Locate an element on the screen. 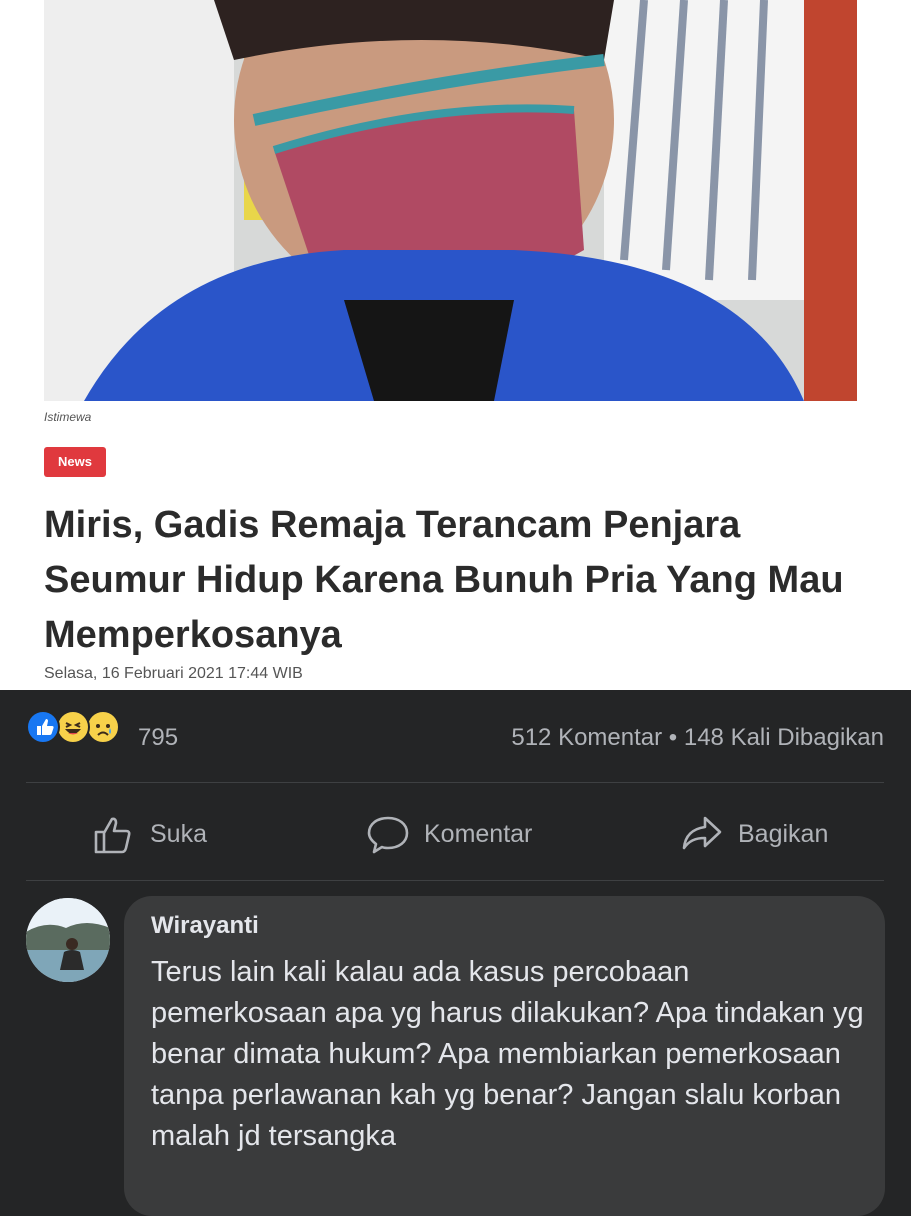 The height and width of the screenshot is (1216, 911). comment-button: Komentar is located at coordinates (449, 834).